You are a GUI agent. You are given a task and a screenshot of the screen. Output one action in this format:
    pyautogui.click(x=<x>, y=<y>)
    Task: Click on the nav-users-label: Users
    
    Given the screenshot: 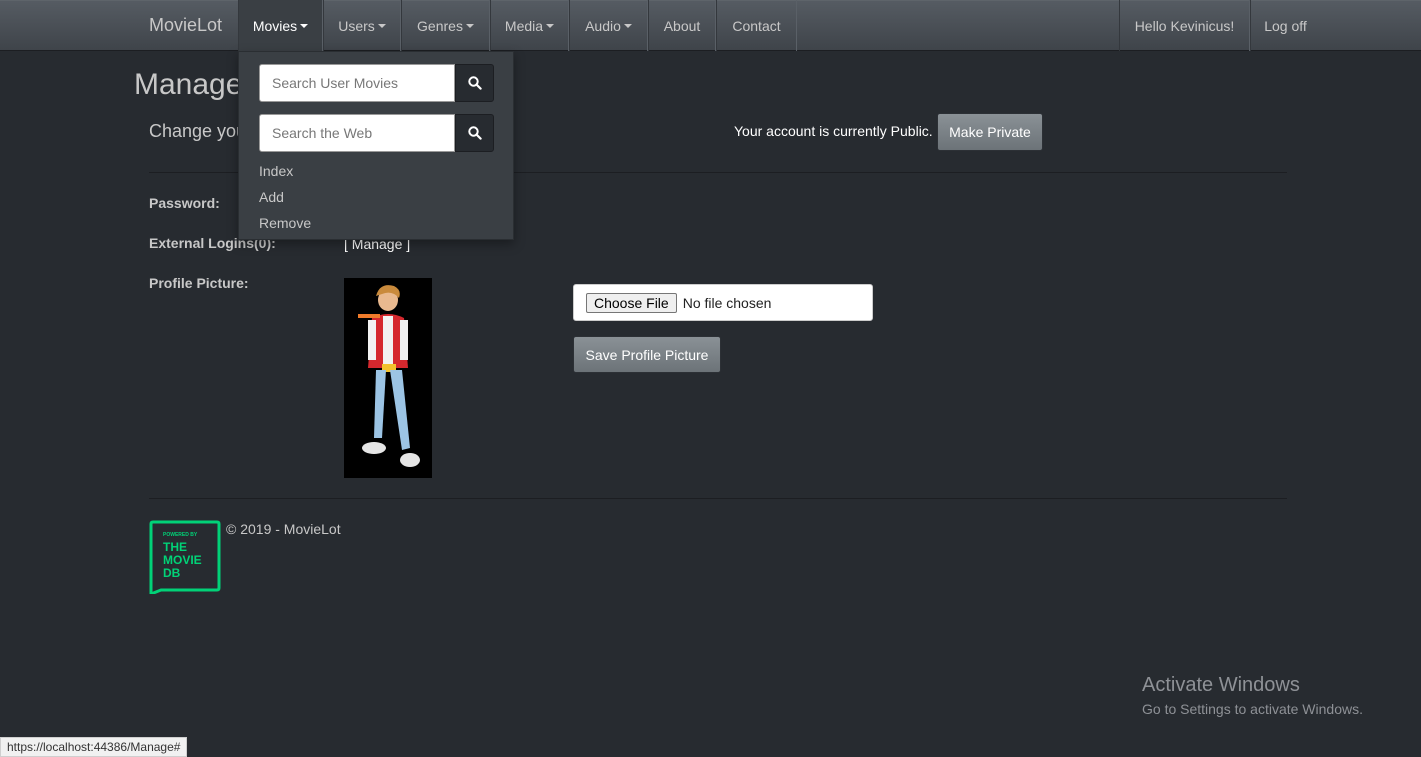 What is the action you would take?
    pyautogui.click(x=356, y=25)
    